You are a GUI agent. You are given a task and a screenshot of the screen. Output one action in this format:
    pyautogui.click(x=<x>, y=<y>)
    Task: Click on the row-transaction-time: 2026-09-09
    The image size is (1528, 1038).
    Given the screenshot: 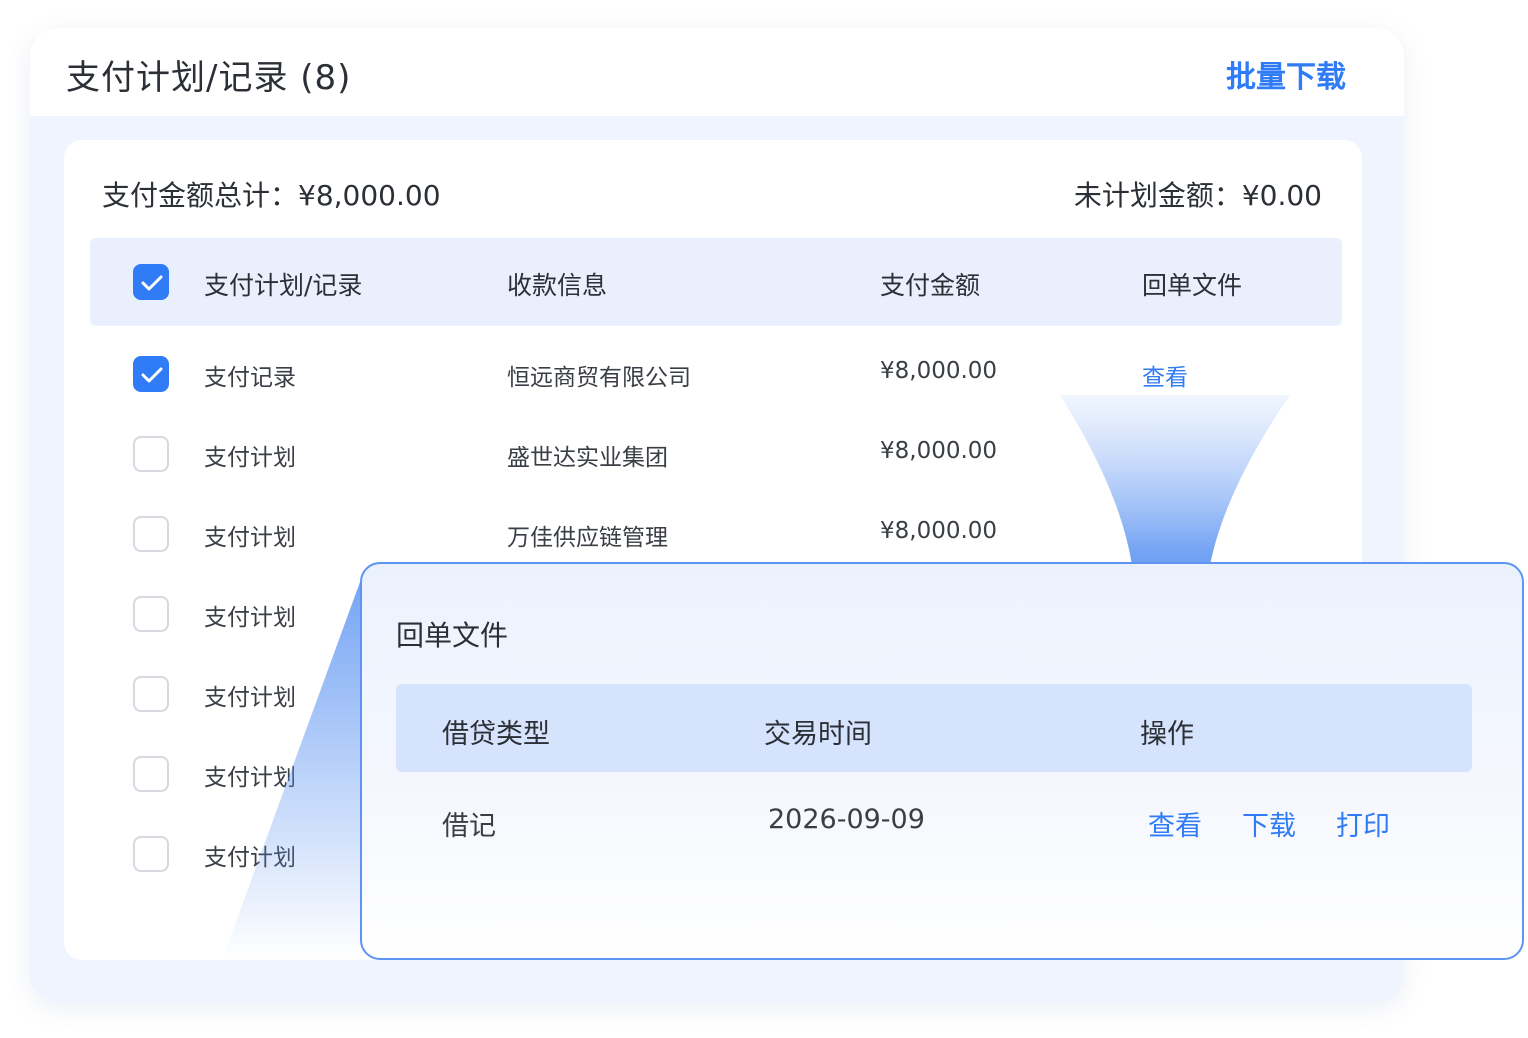 What is the action you would take?
    pyautogui.click(x=846, y=819)
    